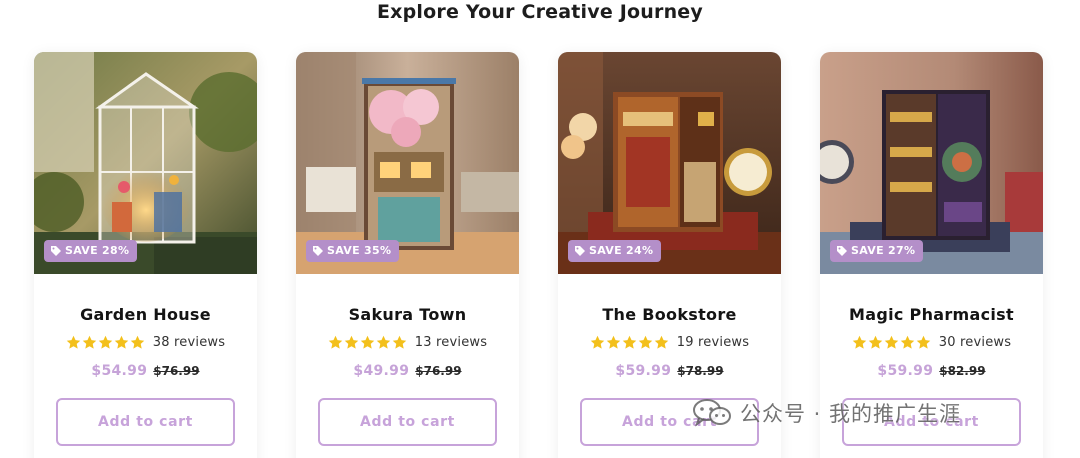  I want to click on product-rating: 30 reviews, so click(931, 342).